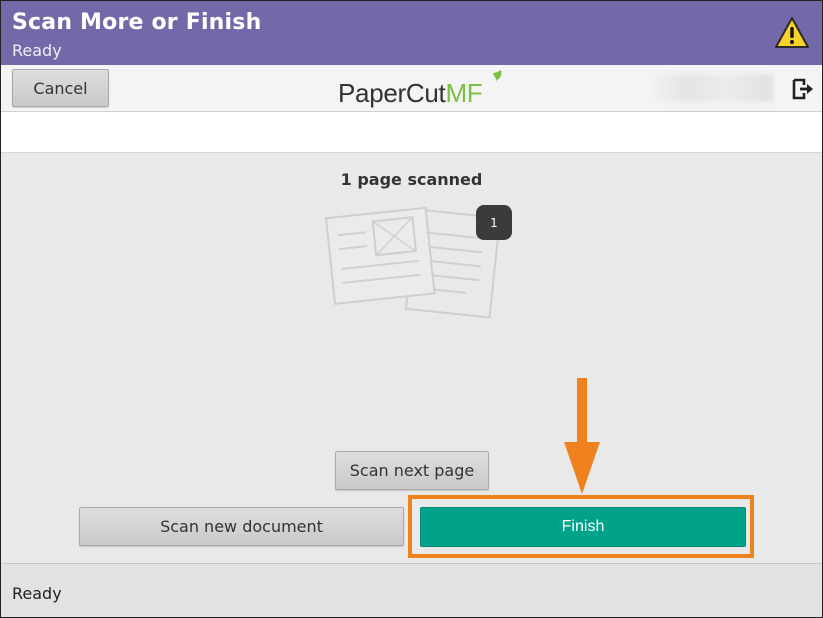 This screenshot has width=823, height=618. Describe the element at coordinates (803, 89) in the screenshot. I see `logout-icon` at that location.